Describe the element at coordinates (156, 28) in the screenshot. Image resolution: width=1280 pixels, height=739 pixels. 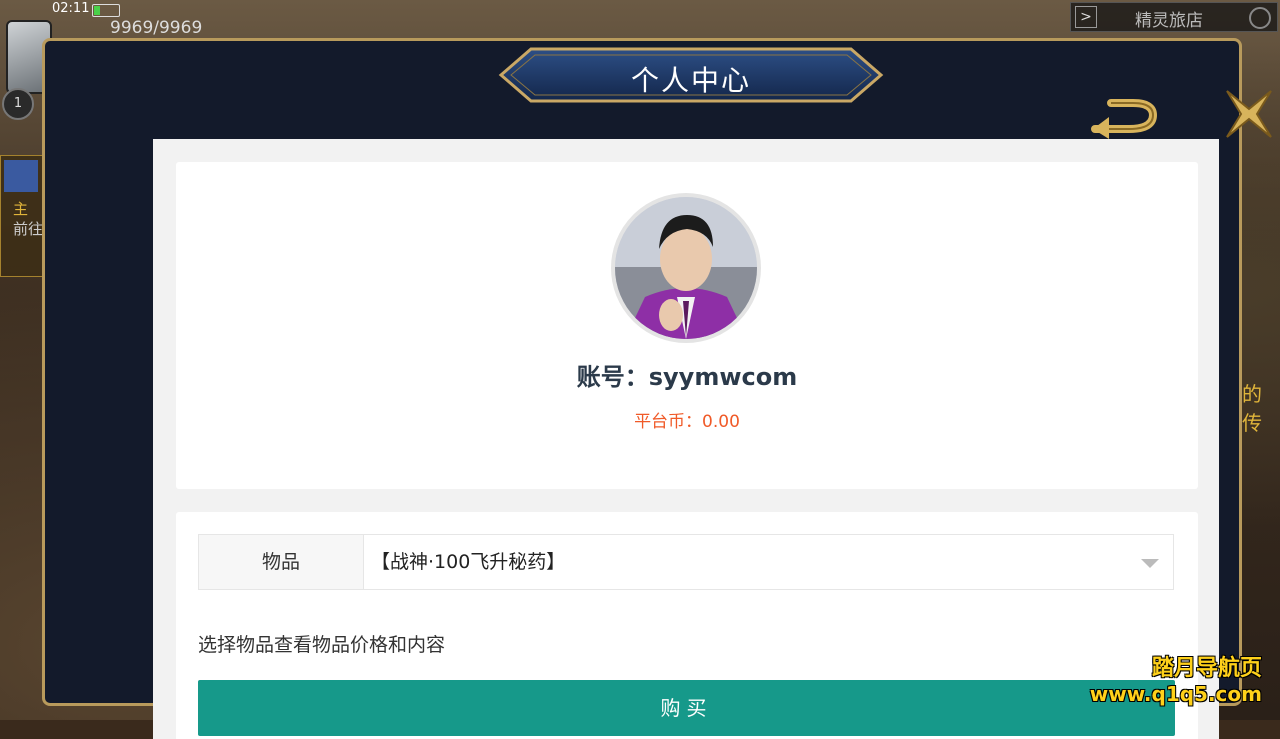
I see `energy-counter: 9969/9969` at that location.